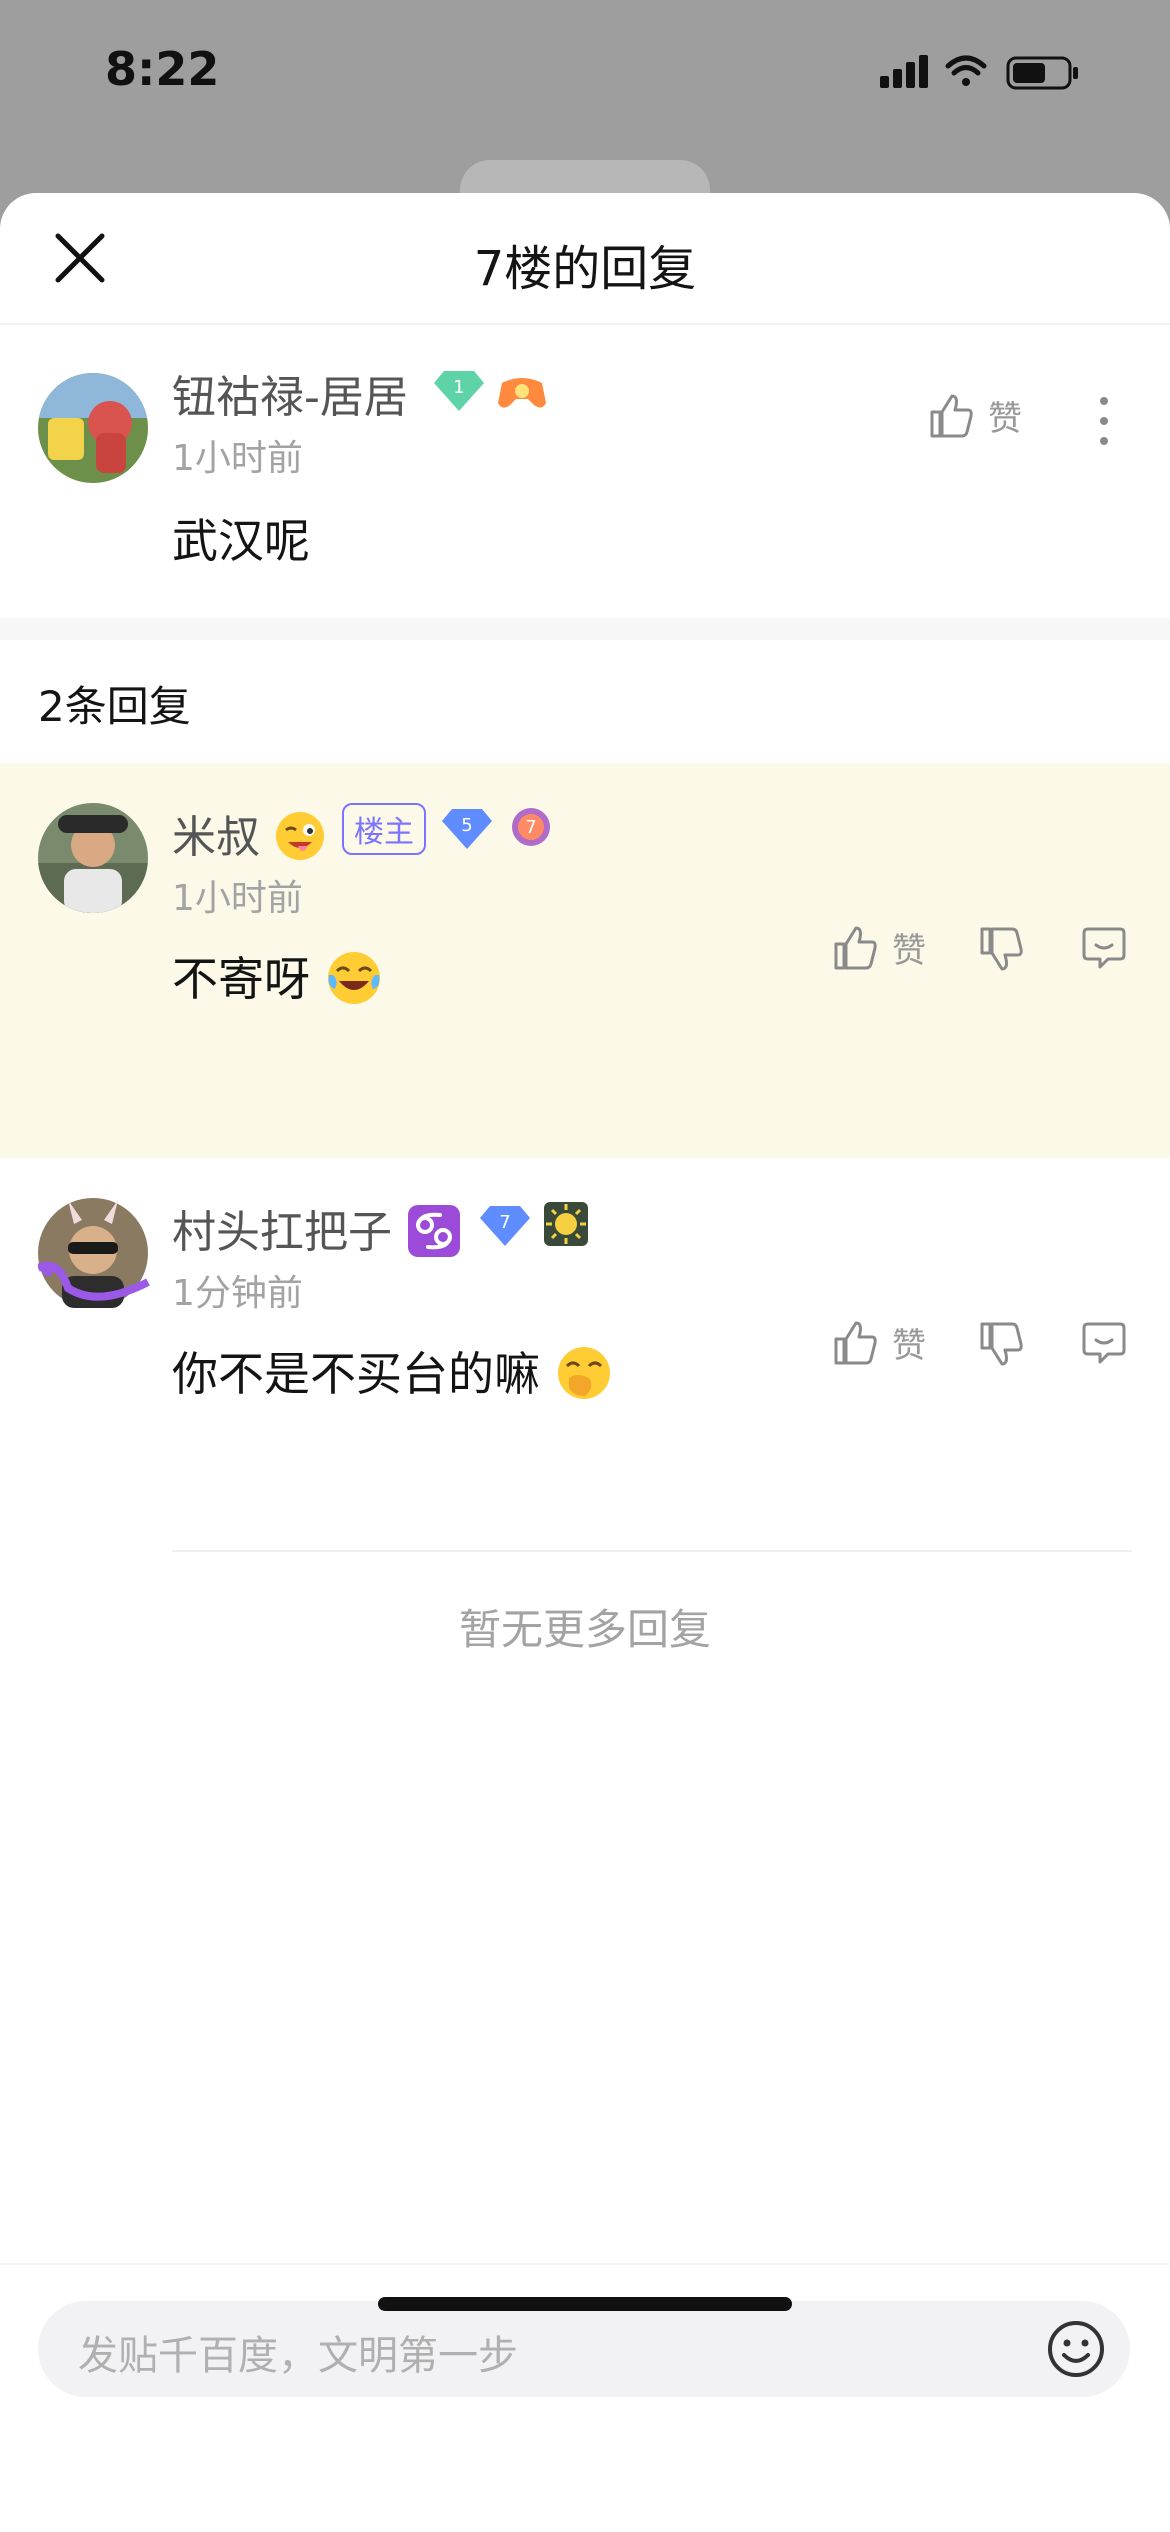 Image resolution: width=1170 pixels, height=2532 pixels. I want to click on user-badges: 5 7, so click(500, 829).